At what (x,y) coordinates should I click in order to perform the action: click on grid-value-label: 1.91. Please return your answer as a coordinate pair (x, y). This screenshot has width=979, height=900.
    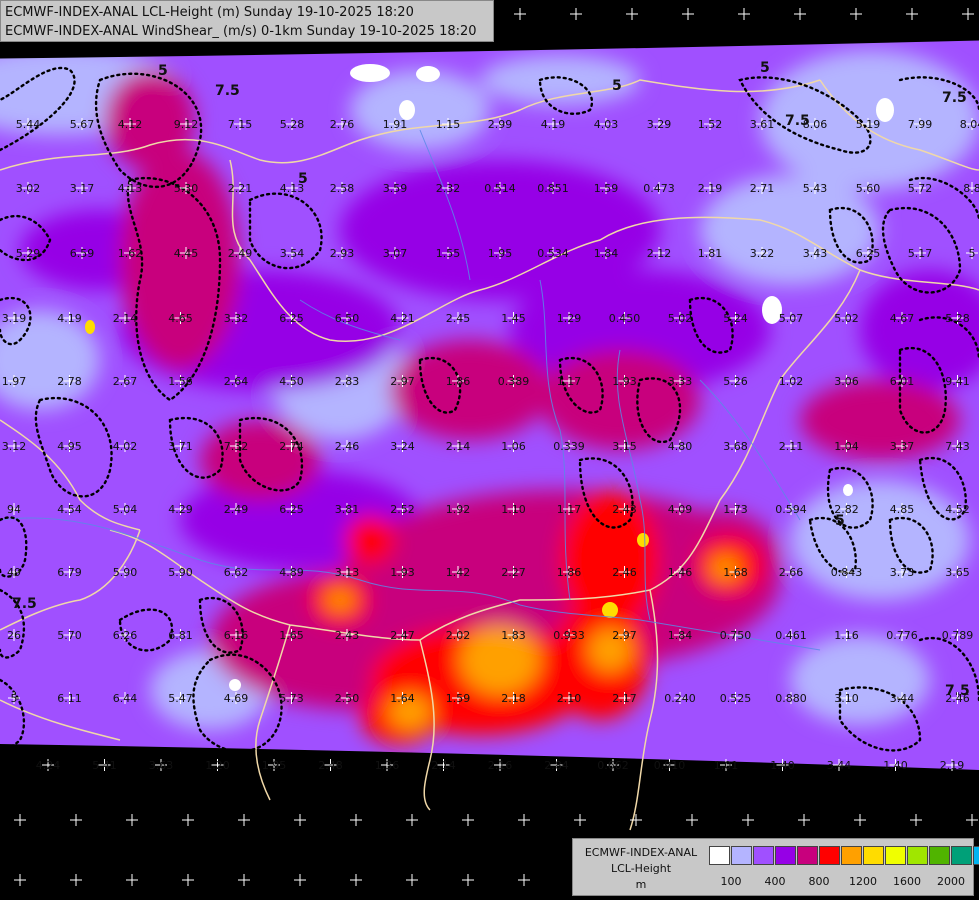
    Looking at the image, I should click on (395, 124).